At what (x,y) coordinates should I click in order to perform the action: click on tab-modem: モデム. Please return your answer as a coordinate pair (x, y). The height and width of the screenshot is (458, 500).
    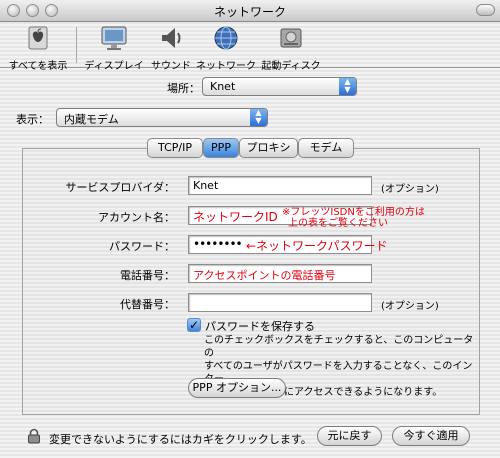
    Looking at the image, I should click on (326, 148).